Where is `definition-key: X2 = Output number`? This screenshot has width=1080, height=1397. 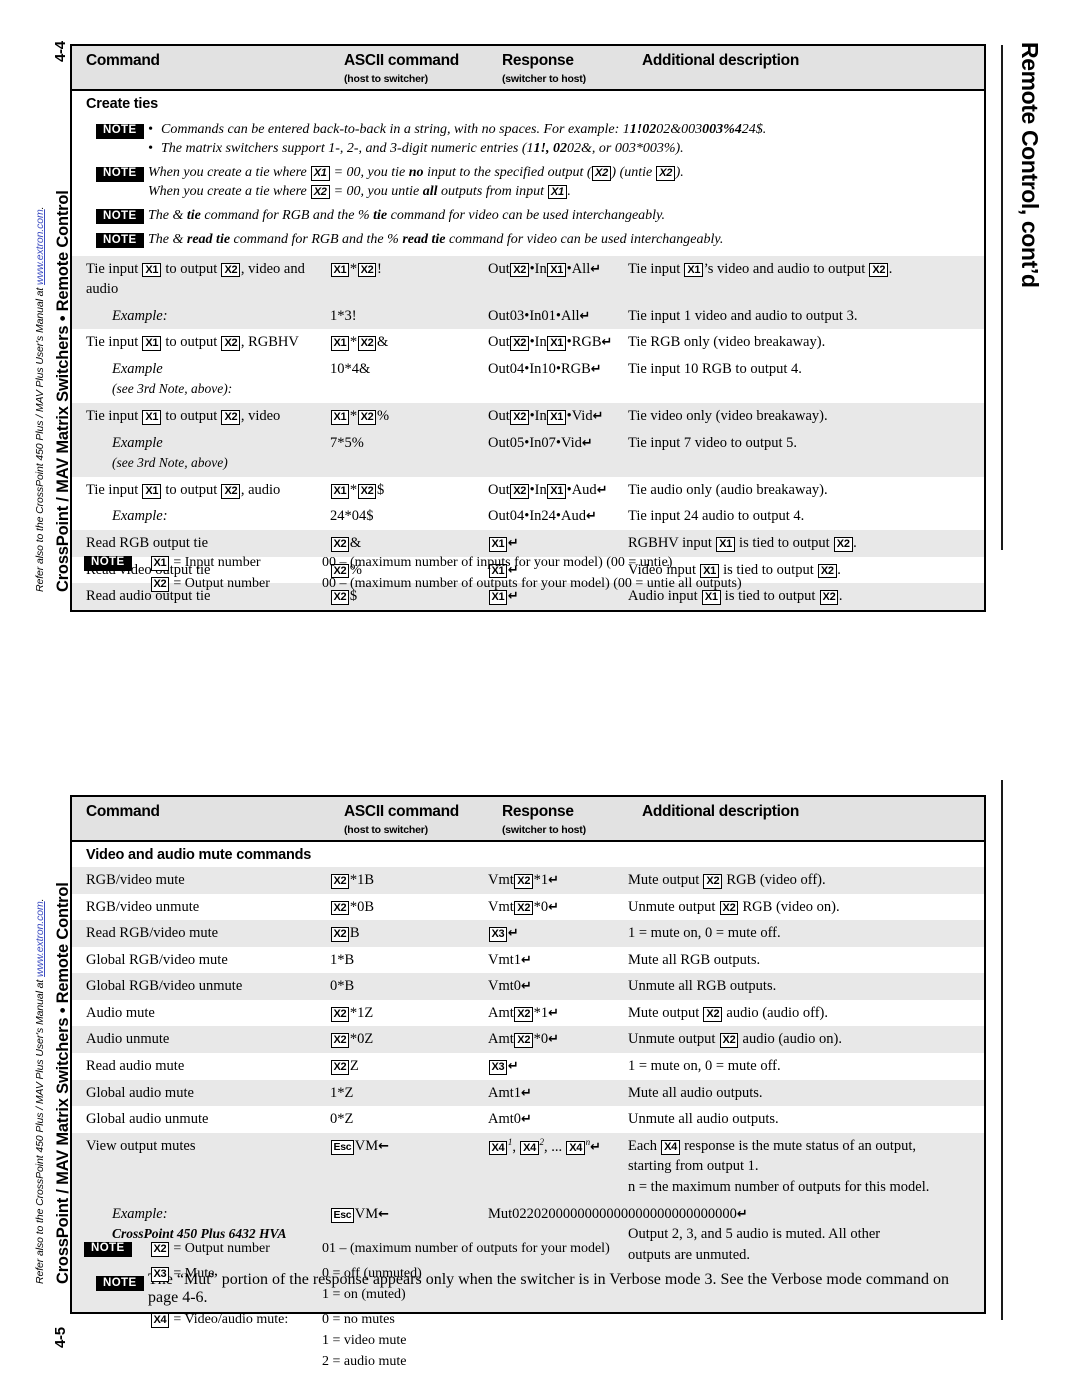 definition-key: X2 = Output number is located at coordinates (236, 583).